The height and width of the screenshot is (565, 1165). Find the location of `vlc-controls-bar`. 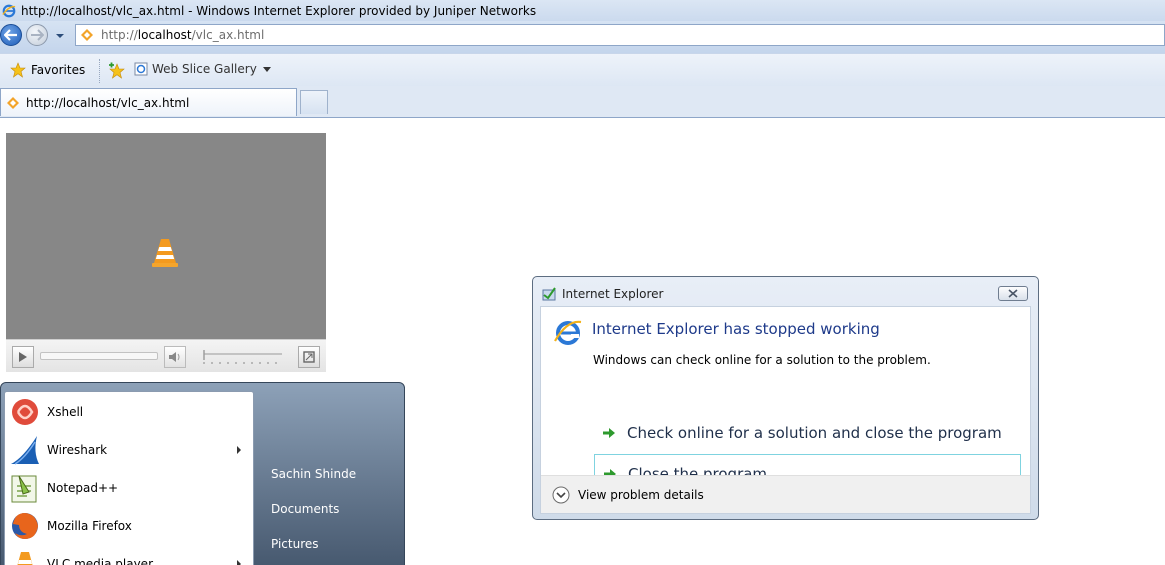

vlc-controls-bar is located at coordinates (166, 355).